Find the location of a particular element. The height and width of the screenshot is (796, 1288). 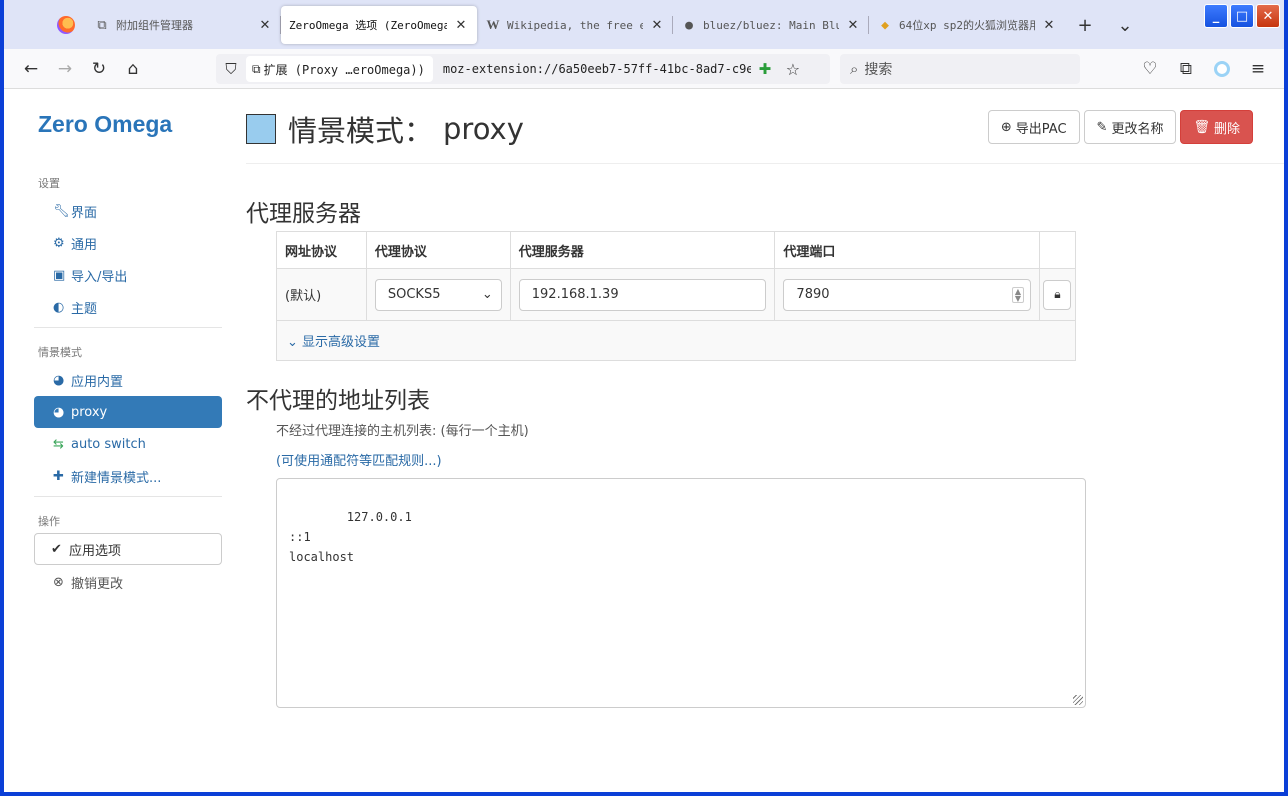

server-input-value: 192.168.1.39 is located at coordinates (575, 294).